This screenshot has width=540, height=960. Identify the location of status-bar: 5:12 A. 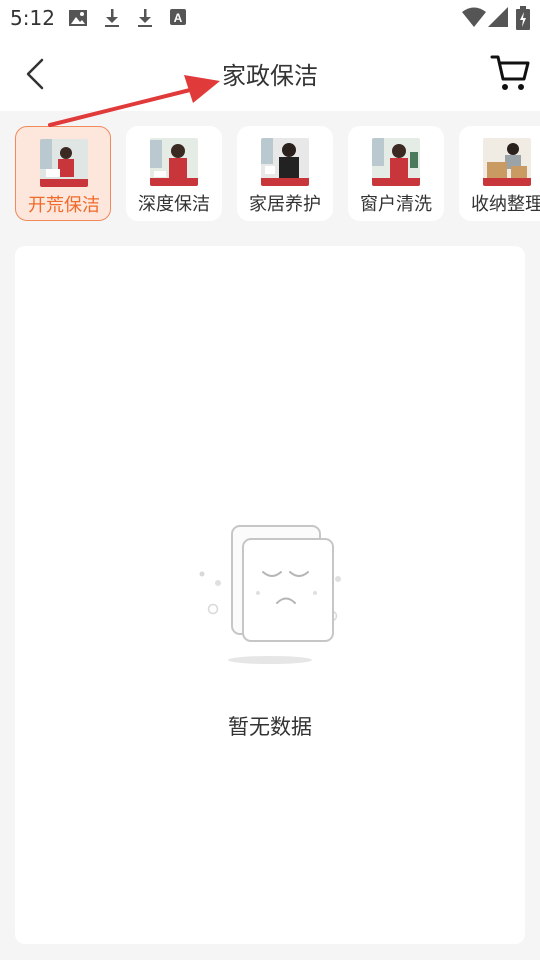
(270, 18).